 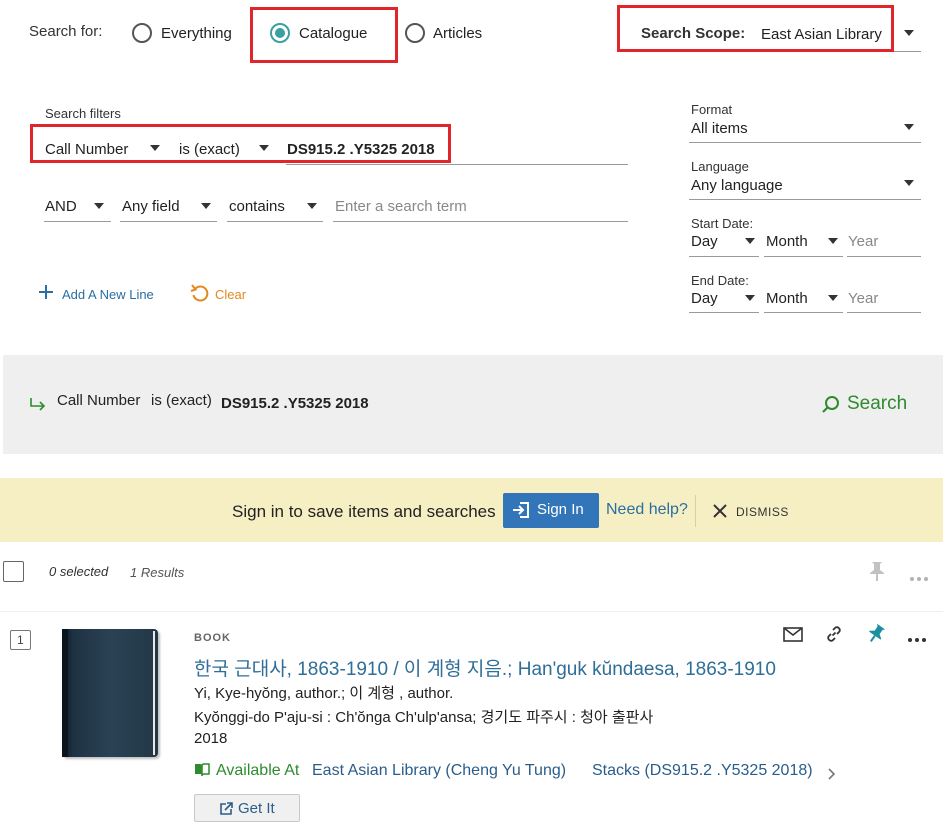 I want to click on filter-field-value: Call Number, so click(x=87, y=149).